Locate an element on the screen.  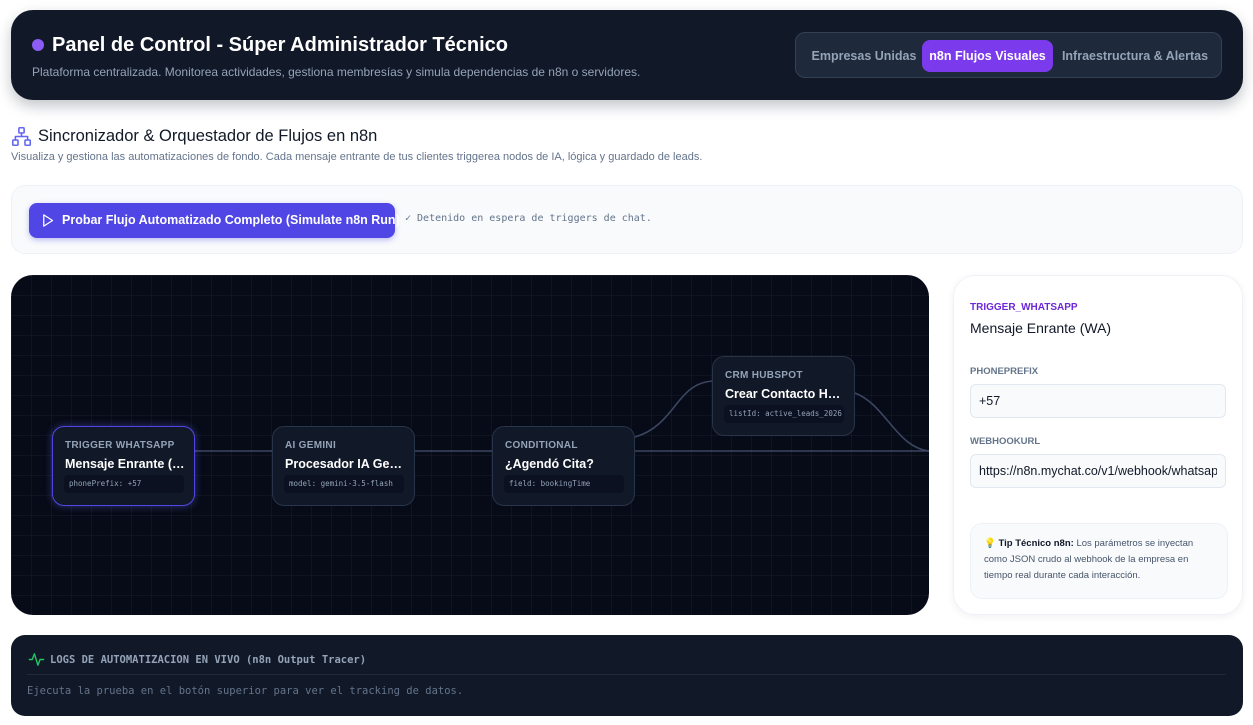
node-type: AI GEMINI is located at coordinates (311, 445).